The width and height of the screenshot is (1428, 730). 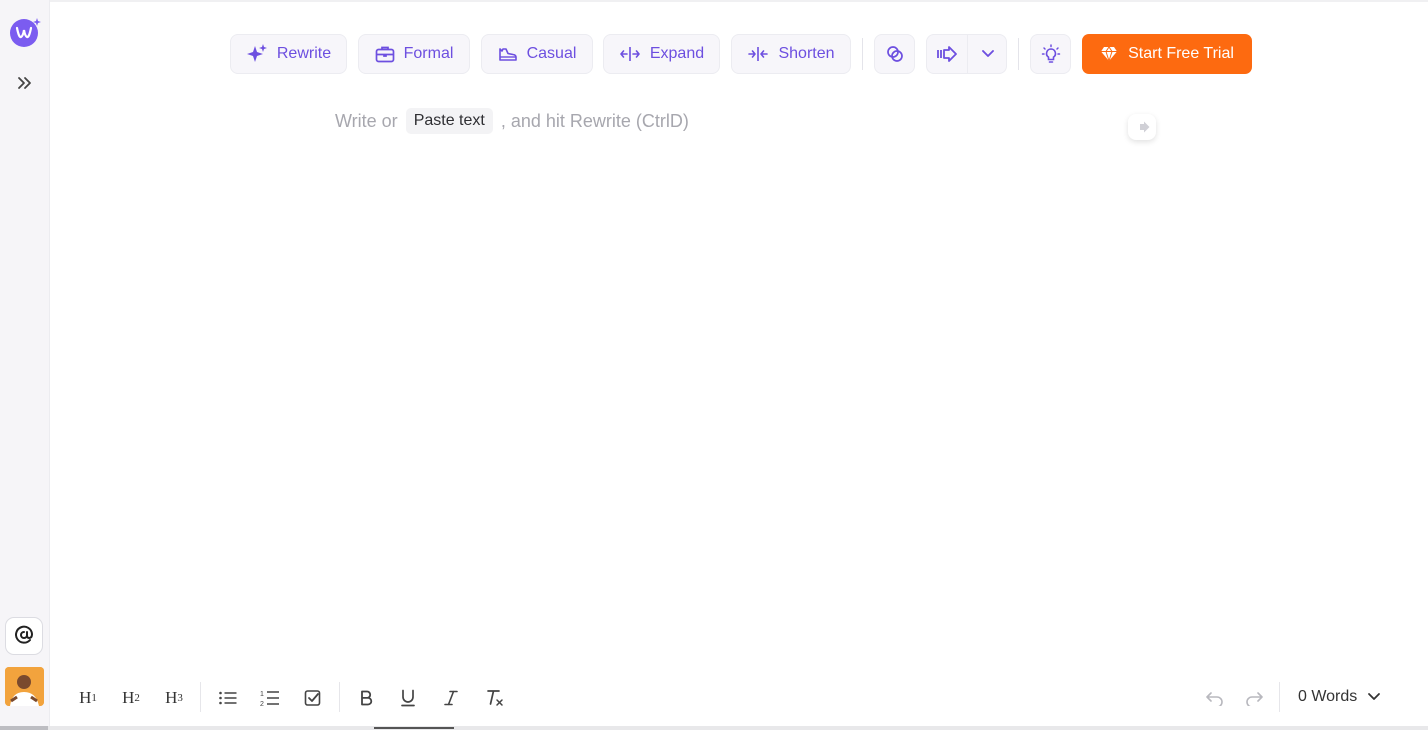 I want to click on checkbox-icon, so click(x=312, y=698).